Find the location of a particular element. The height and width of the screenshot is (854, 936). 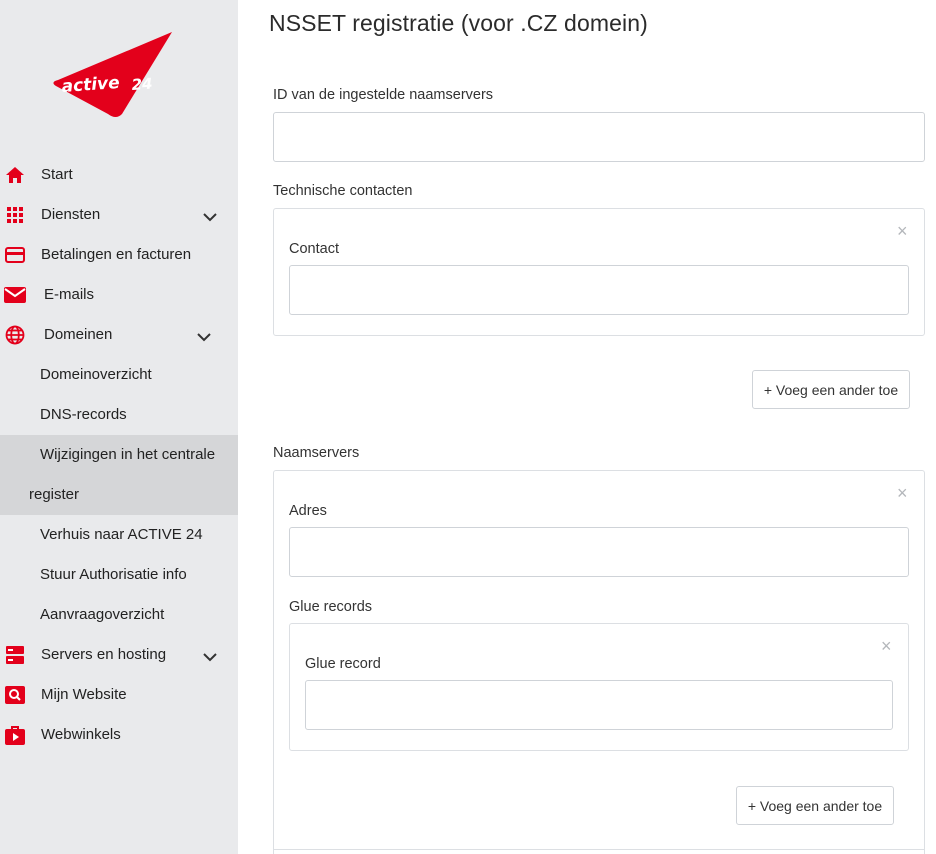

nav-item-label: Diensten is located at coordinates (71, 214).